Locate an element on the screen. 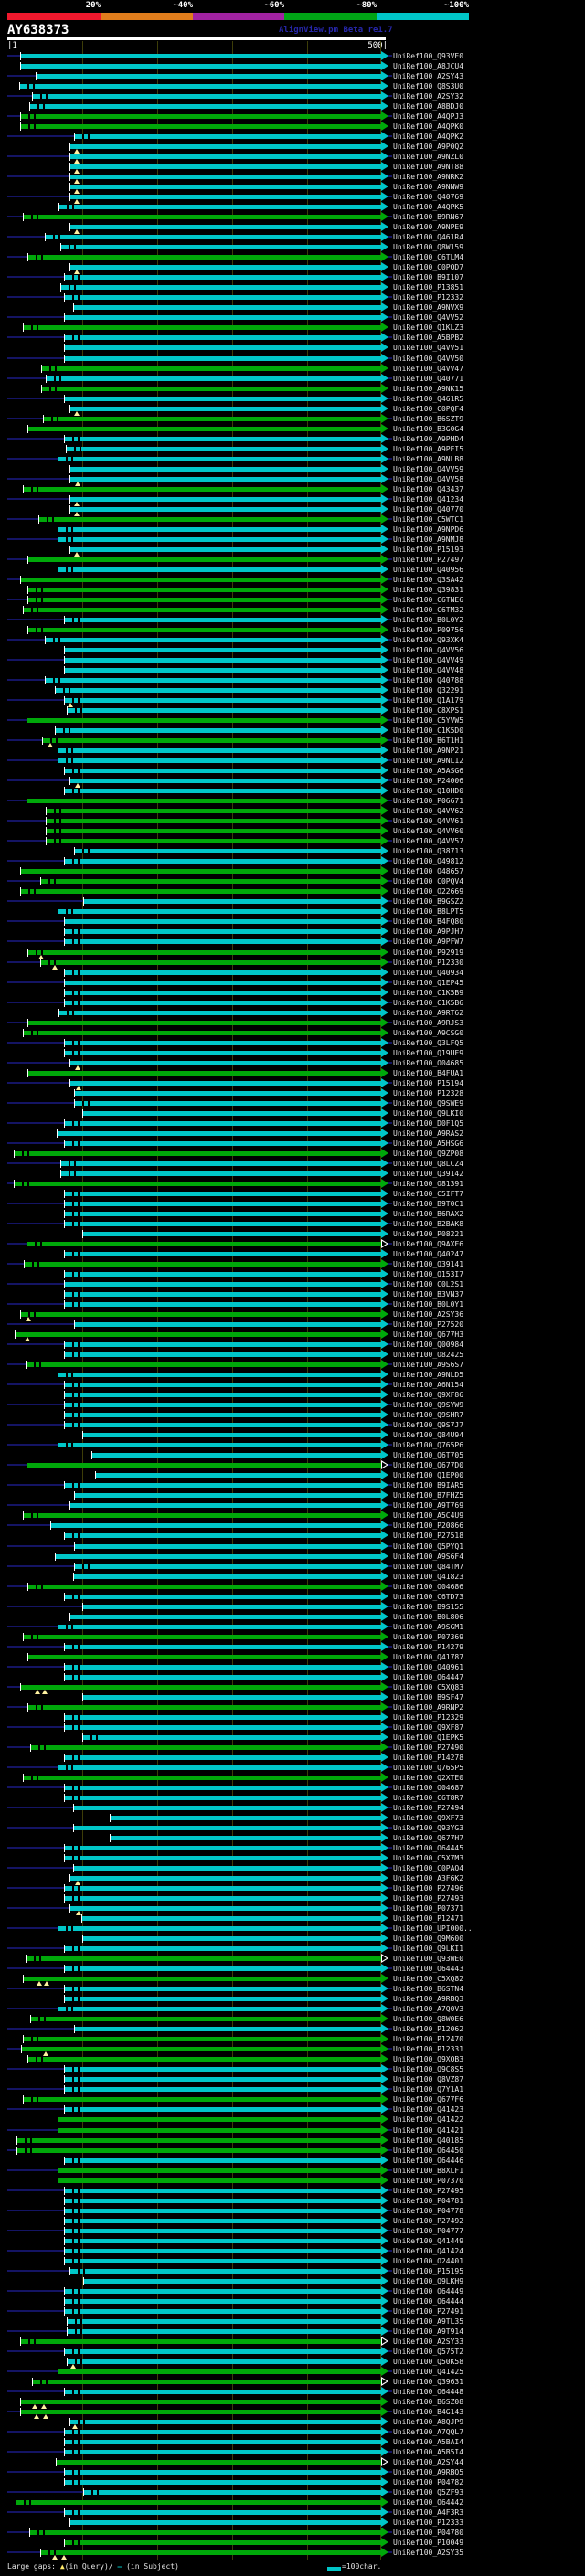  hit-label: UniRef100_A9TL35 is located at coordinates (428, 2321).